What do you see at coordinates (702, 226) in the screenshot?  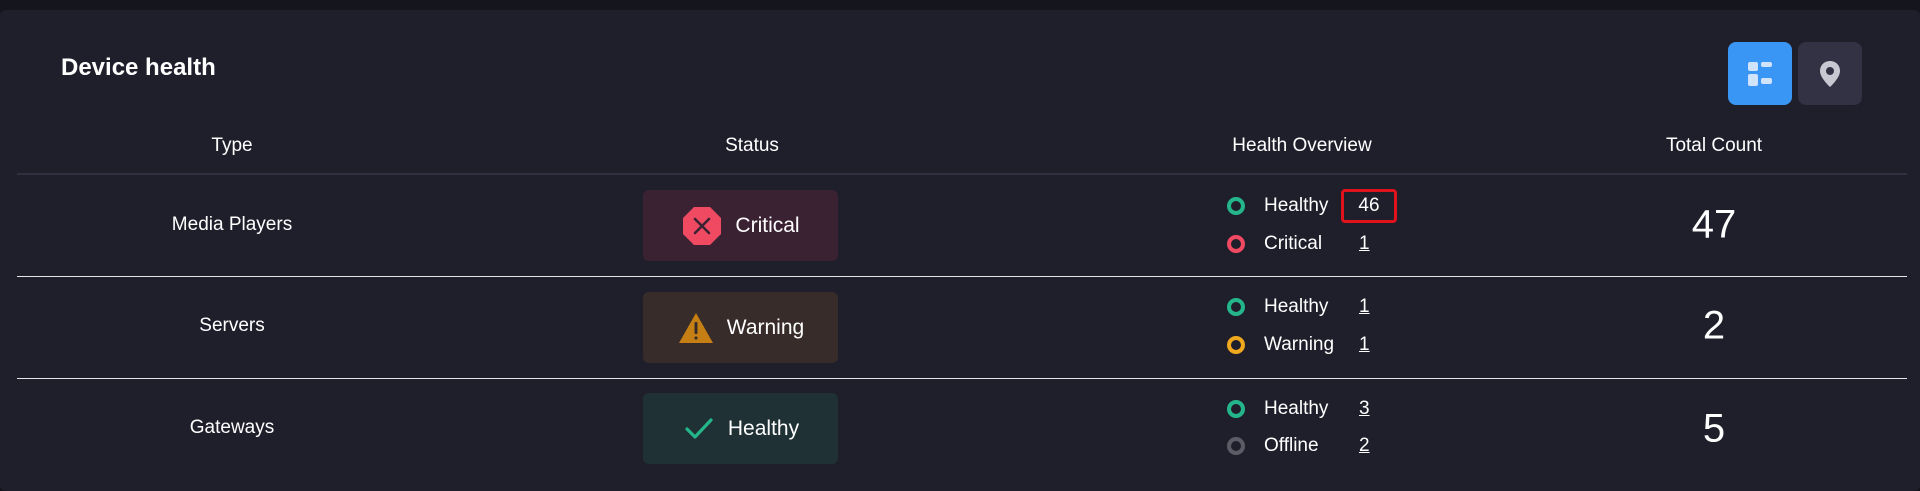 I see `critical-octagon-icon` at bounding box center [702, 226].